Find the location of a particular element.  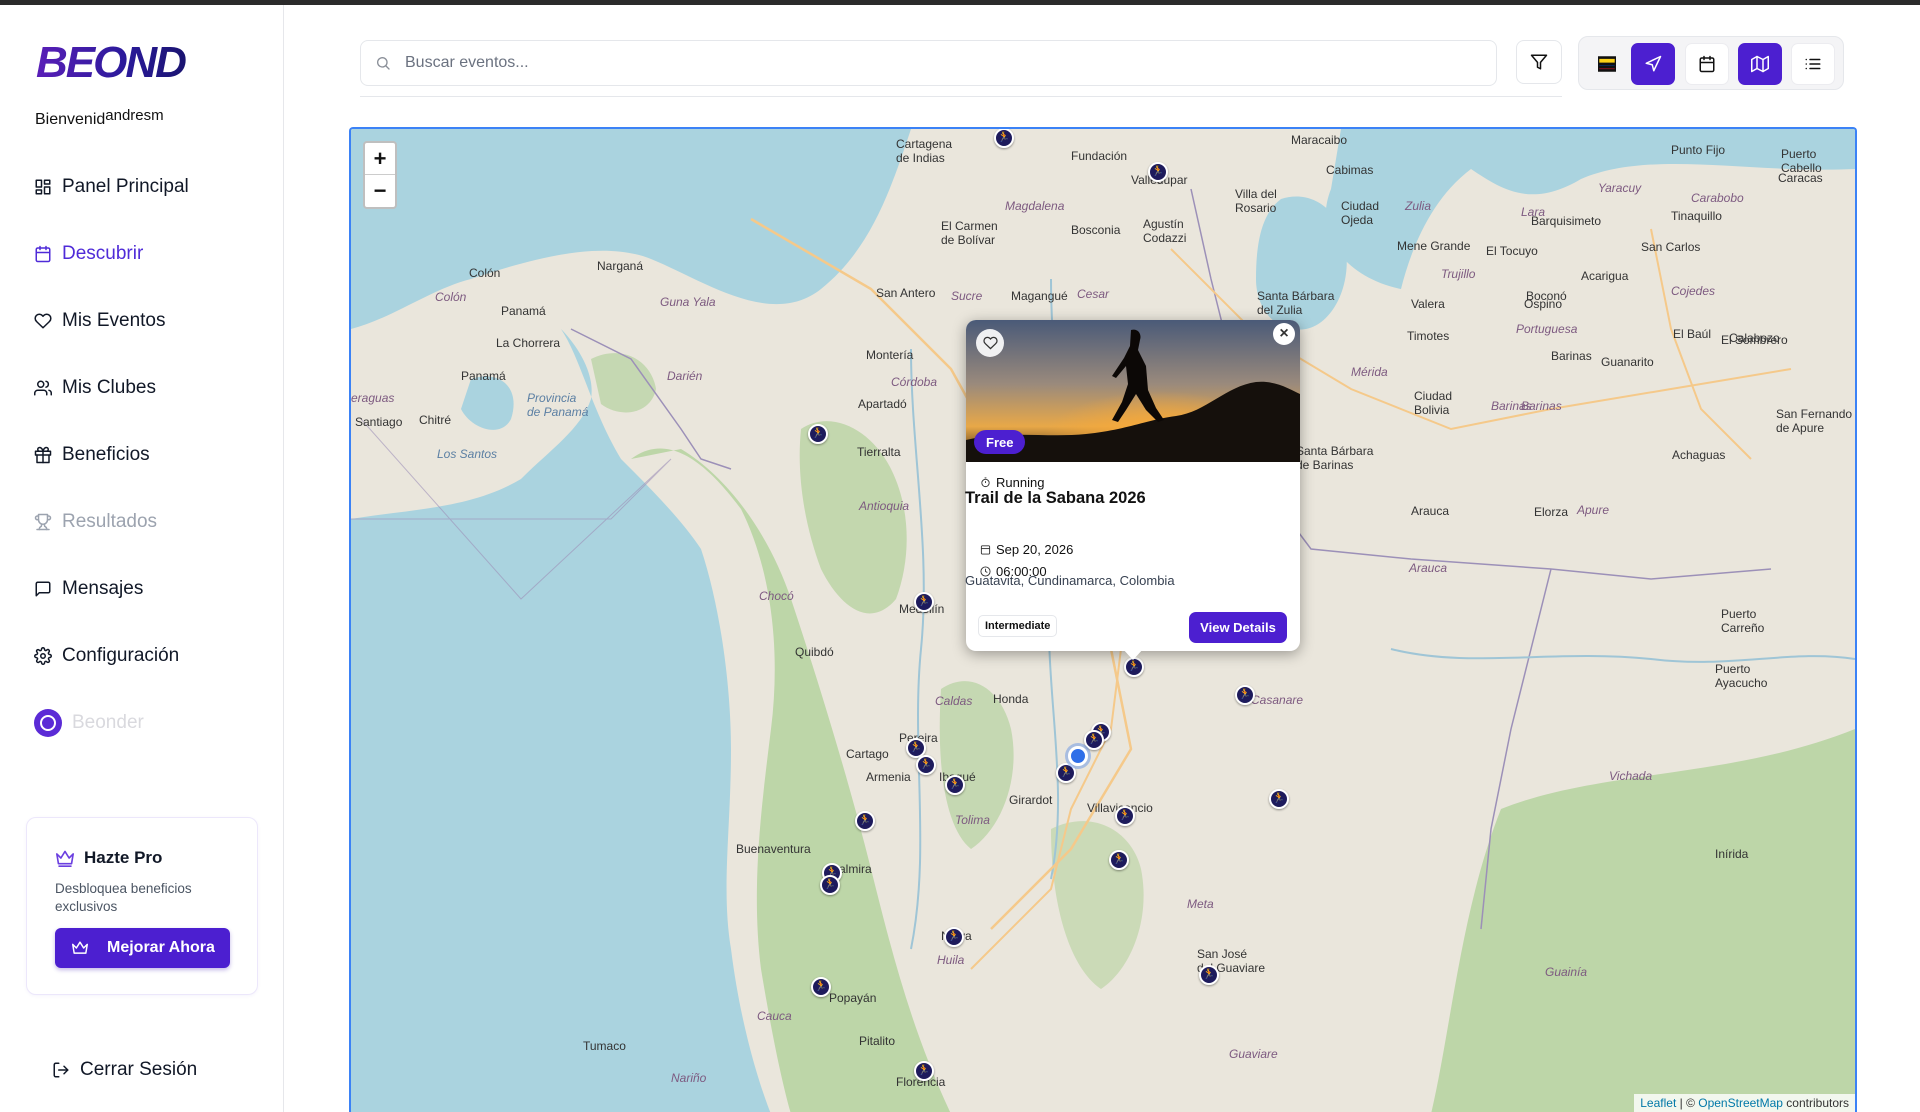

welcome-text: Bienvenidandresm is located at coordinates (99, 117).